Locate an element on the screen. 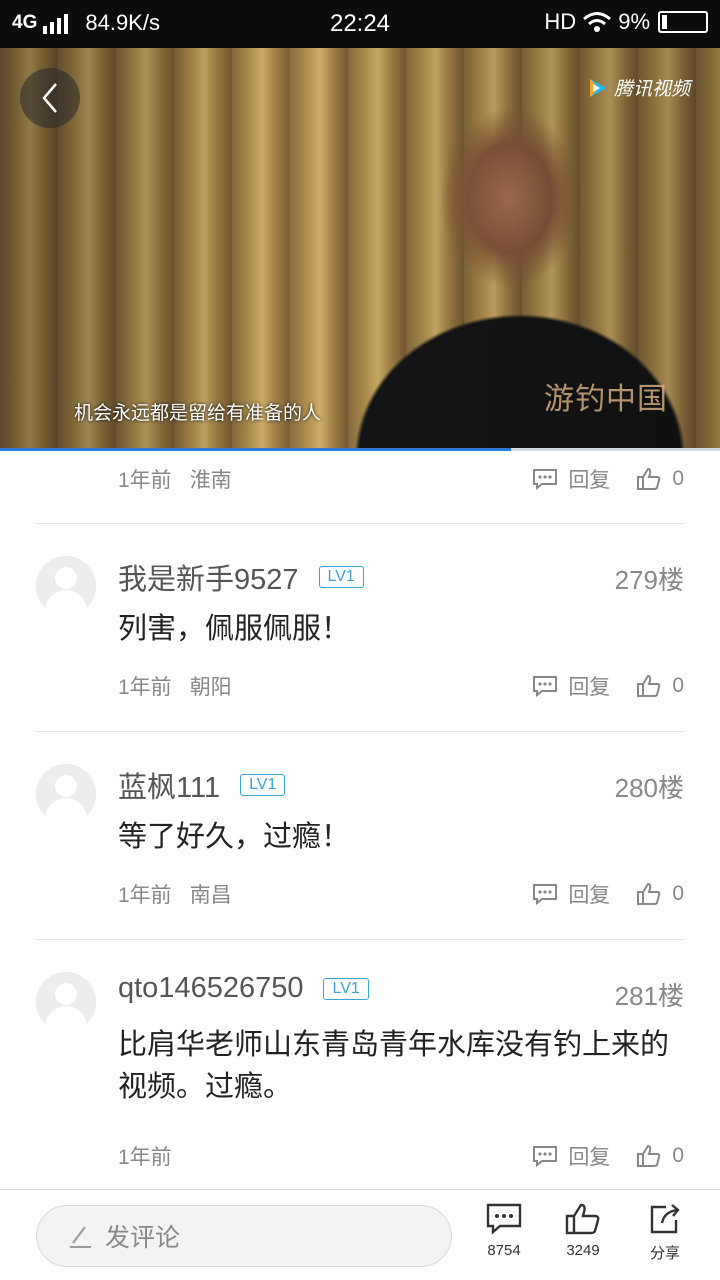 The width and height of the screenshot is (720, 1280). share-label: 分享 is located at coordinates (664, 1253).